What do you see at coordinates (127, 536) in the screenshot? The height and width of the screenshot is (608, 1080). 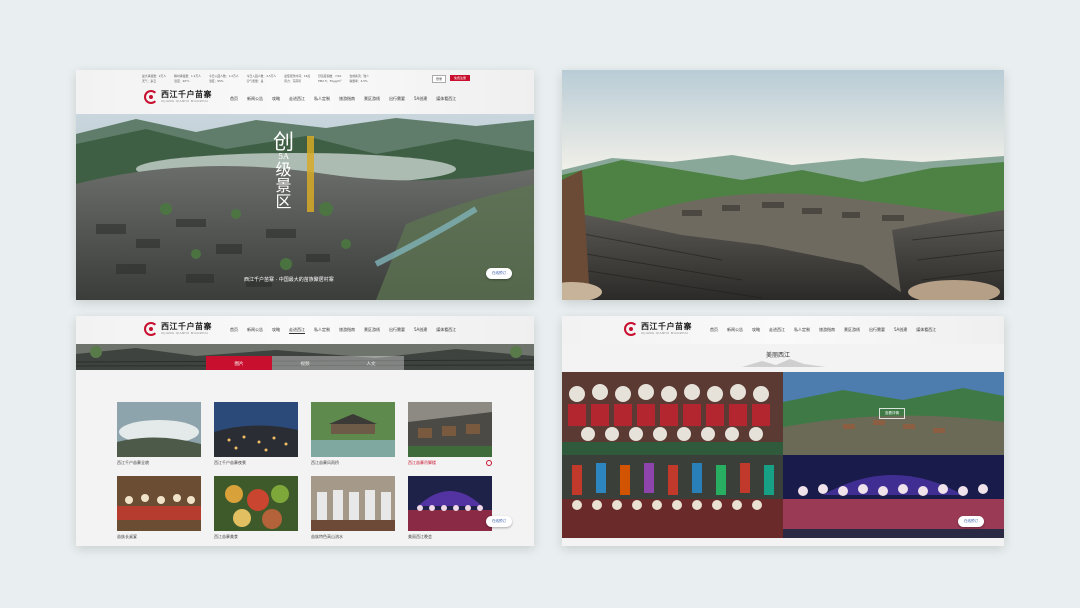 I see `photo-caption: 苗族长桌宴` at bounding box center [127, 536].